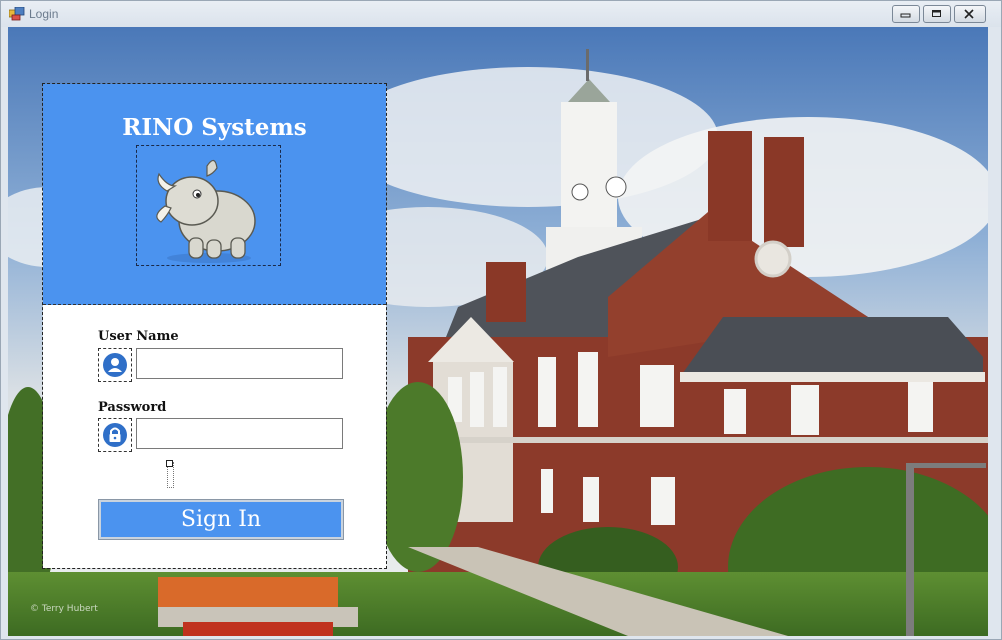  What do you see at coordinates (221, 519) in the screenshot?
I see `sign-in-button: Sign In` at bounding box center [221, 519].